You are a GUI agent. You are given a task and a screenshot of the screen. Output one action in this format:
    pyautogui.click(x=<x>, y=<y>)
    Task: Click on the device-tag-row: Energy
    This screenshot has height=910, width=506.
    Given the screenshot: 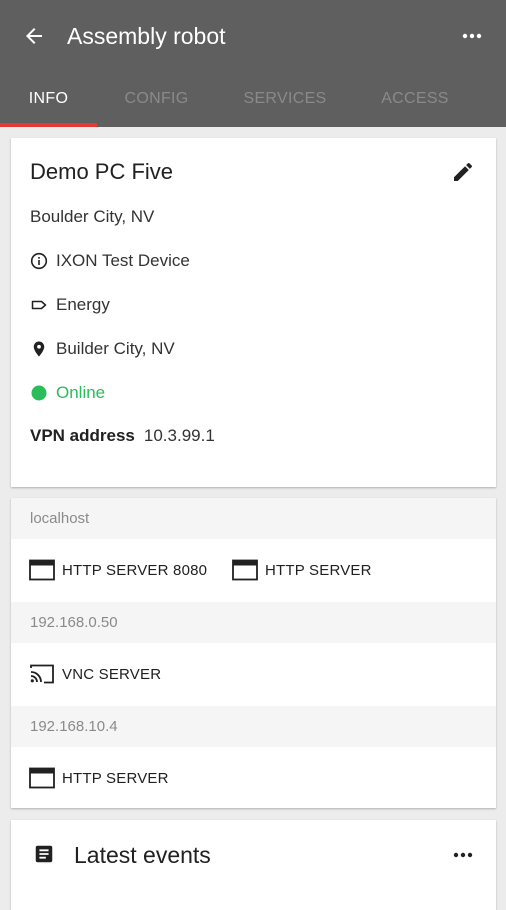 What is the action you would take?
    pyautogui.click(x=70, y=305)
    